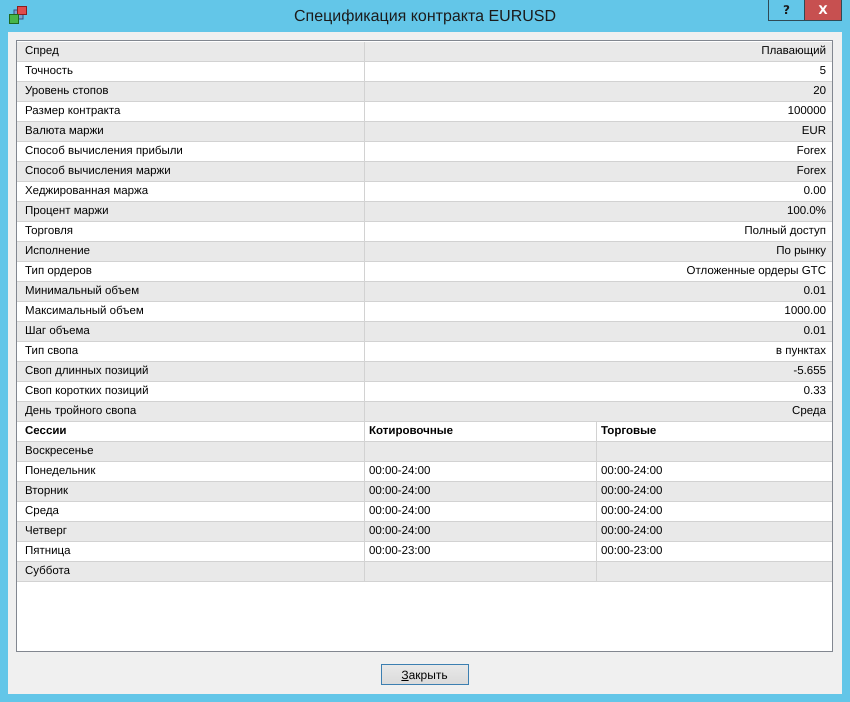 This screenshot has width=850, height=702. What do you see at coordinates (191, 472) in the screenshot?
I see `table-cell: Понедельник` at bounding box center [191, 472].